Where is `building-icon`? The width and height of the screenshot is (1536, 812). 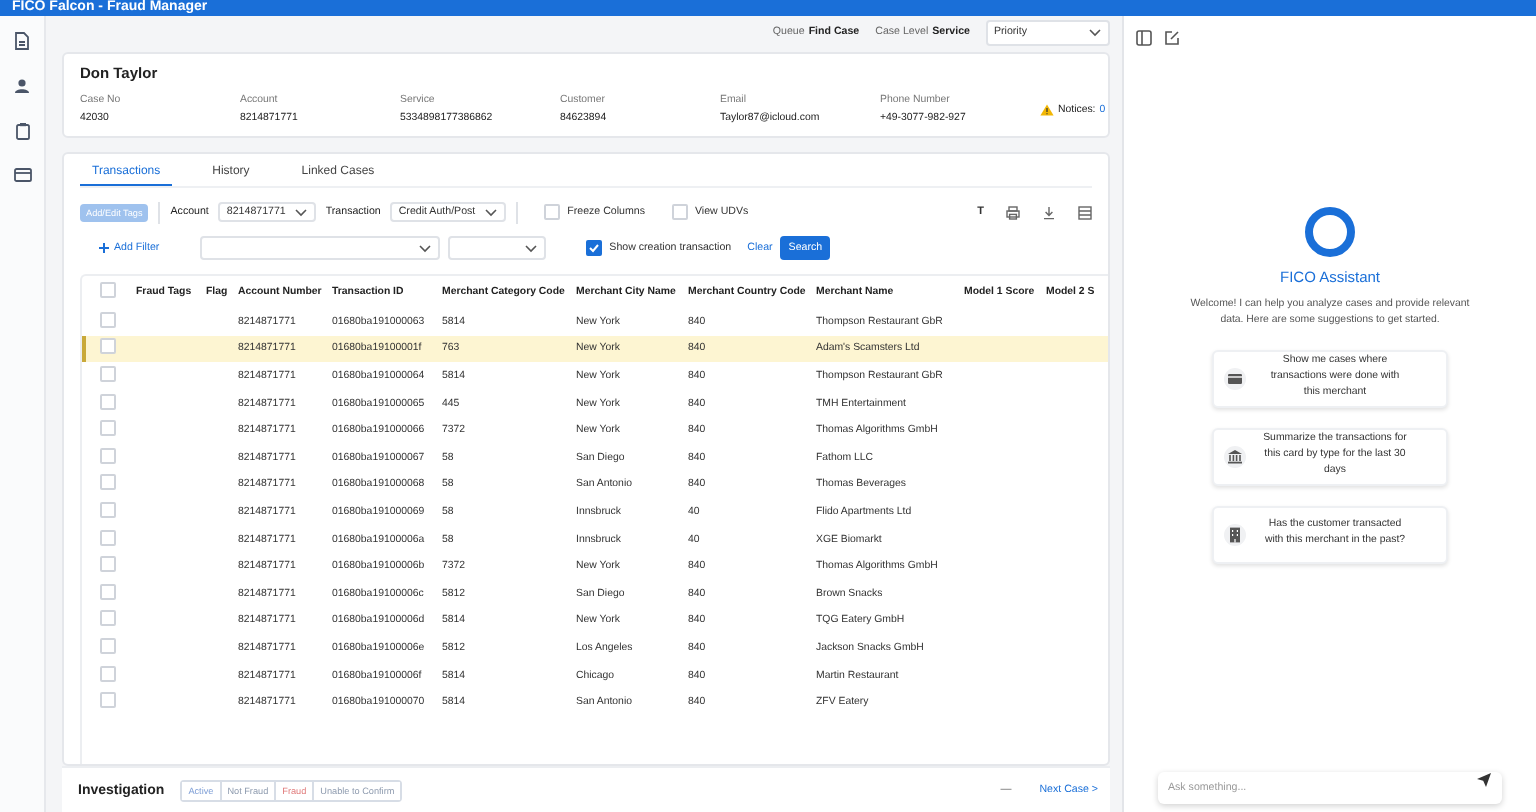 building-icon is located at coordinates (1235, 534).